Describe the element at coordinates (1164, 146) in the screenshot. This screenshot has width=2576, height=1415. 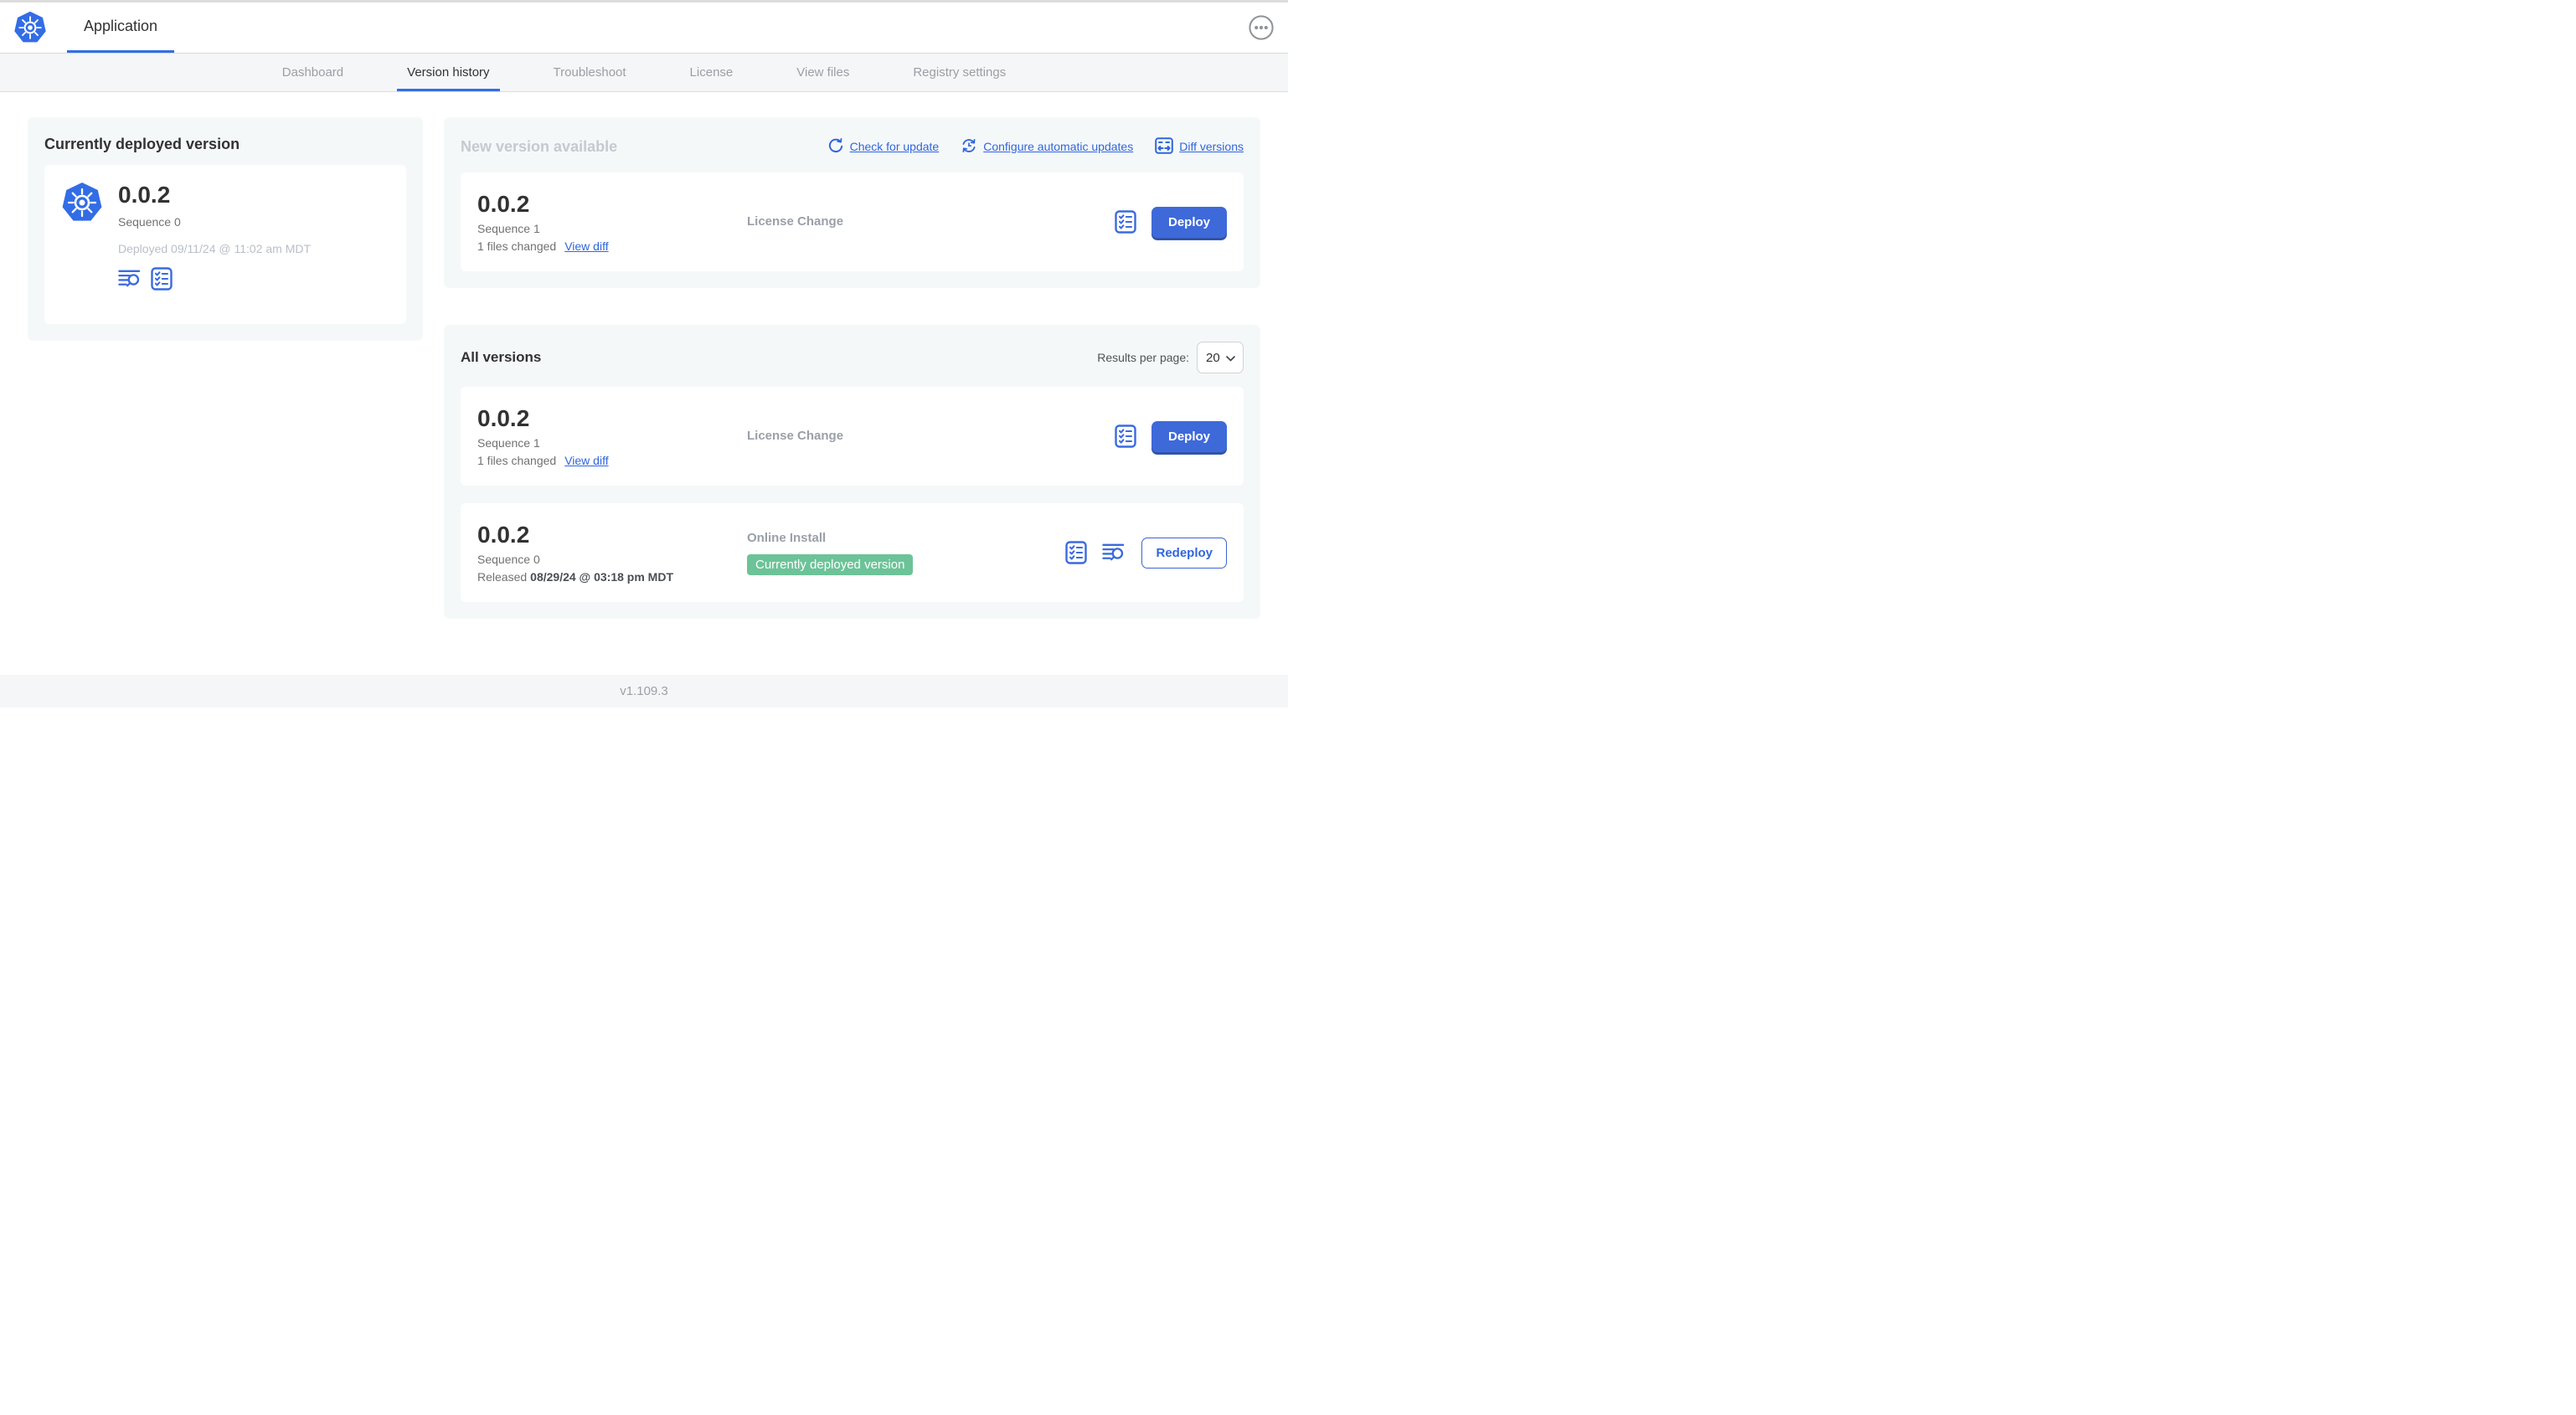
I see `diff-icon` at that location.